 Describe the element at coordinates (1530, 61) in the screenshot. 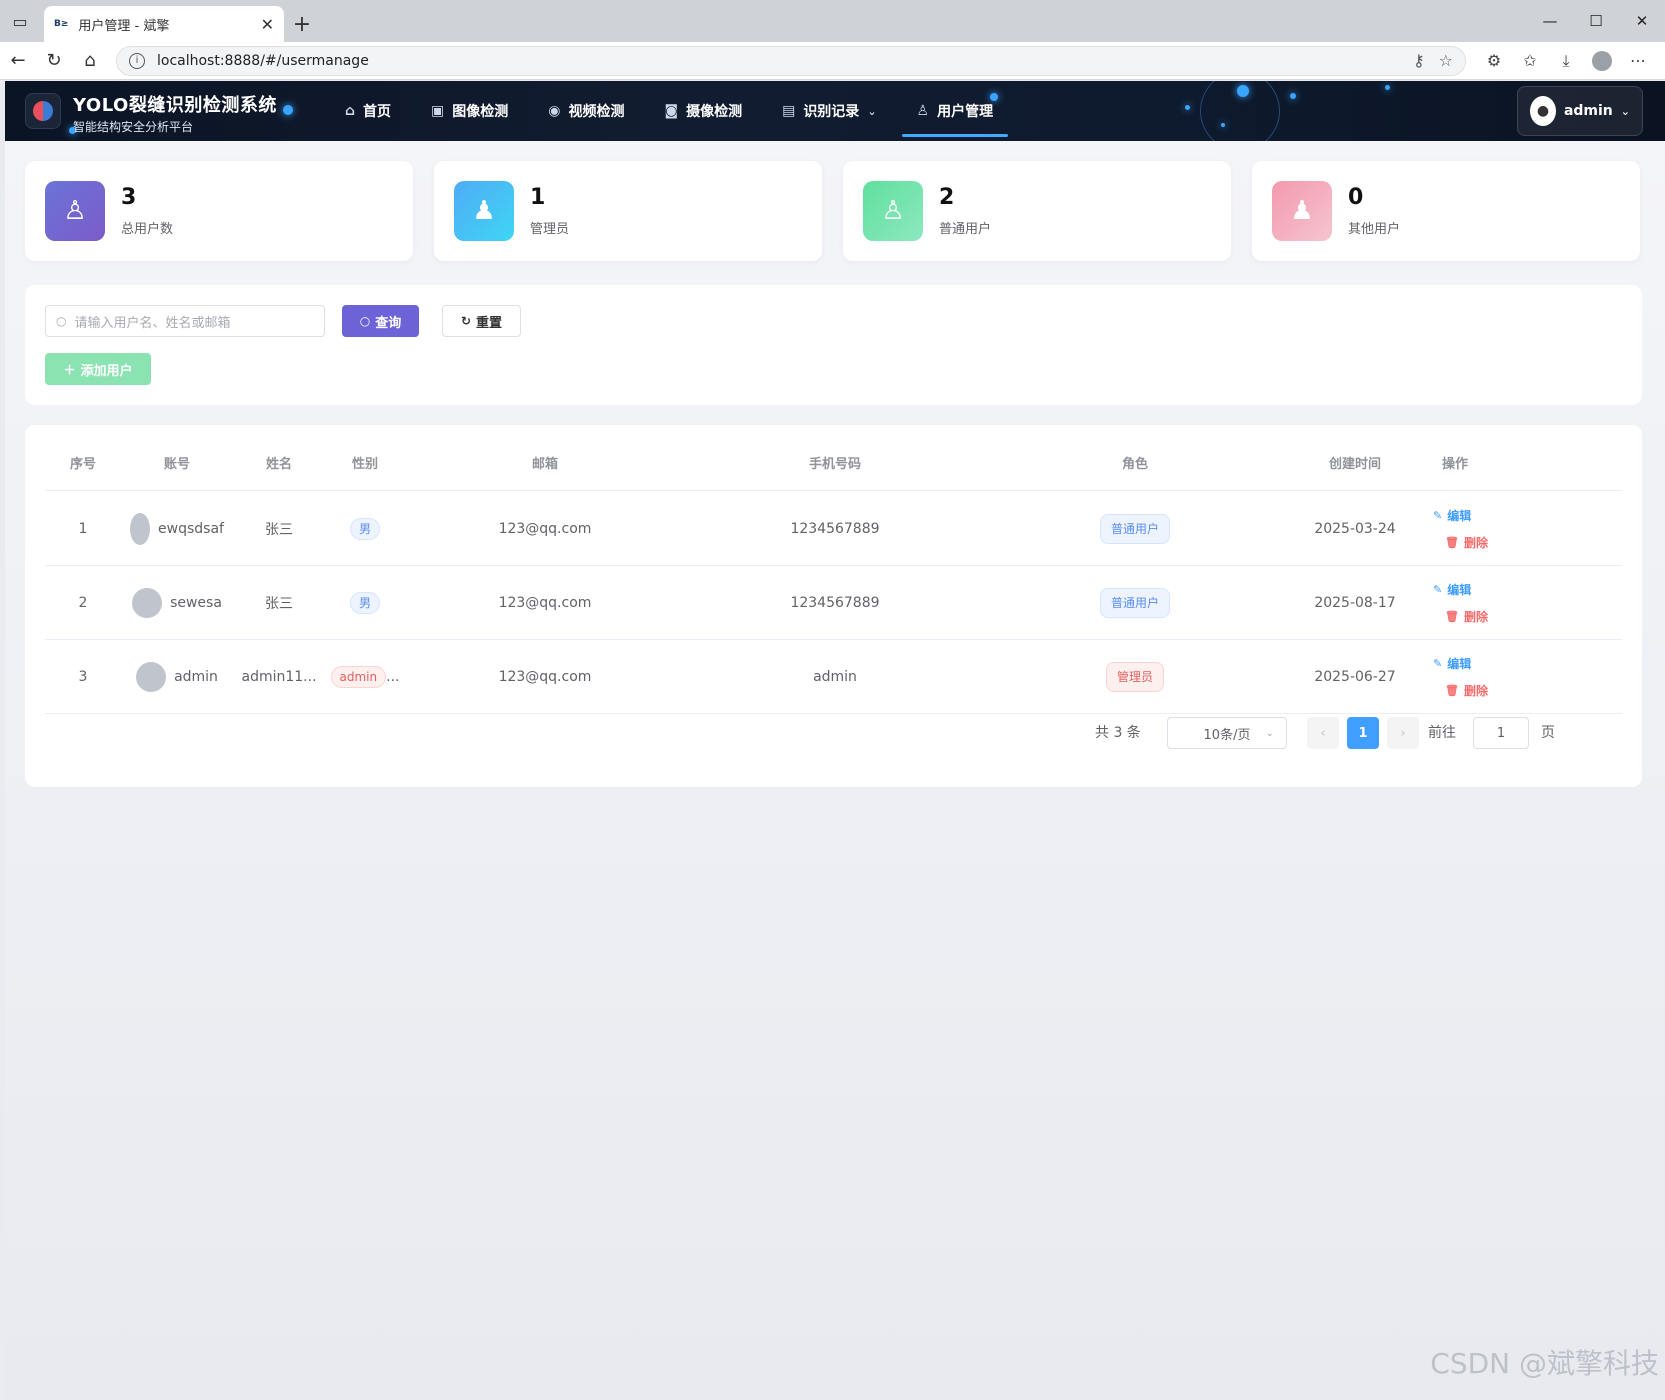

I see `favorites-icon: ✩` at that location.